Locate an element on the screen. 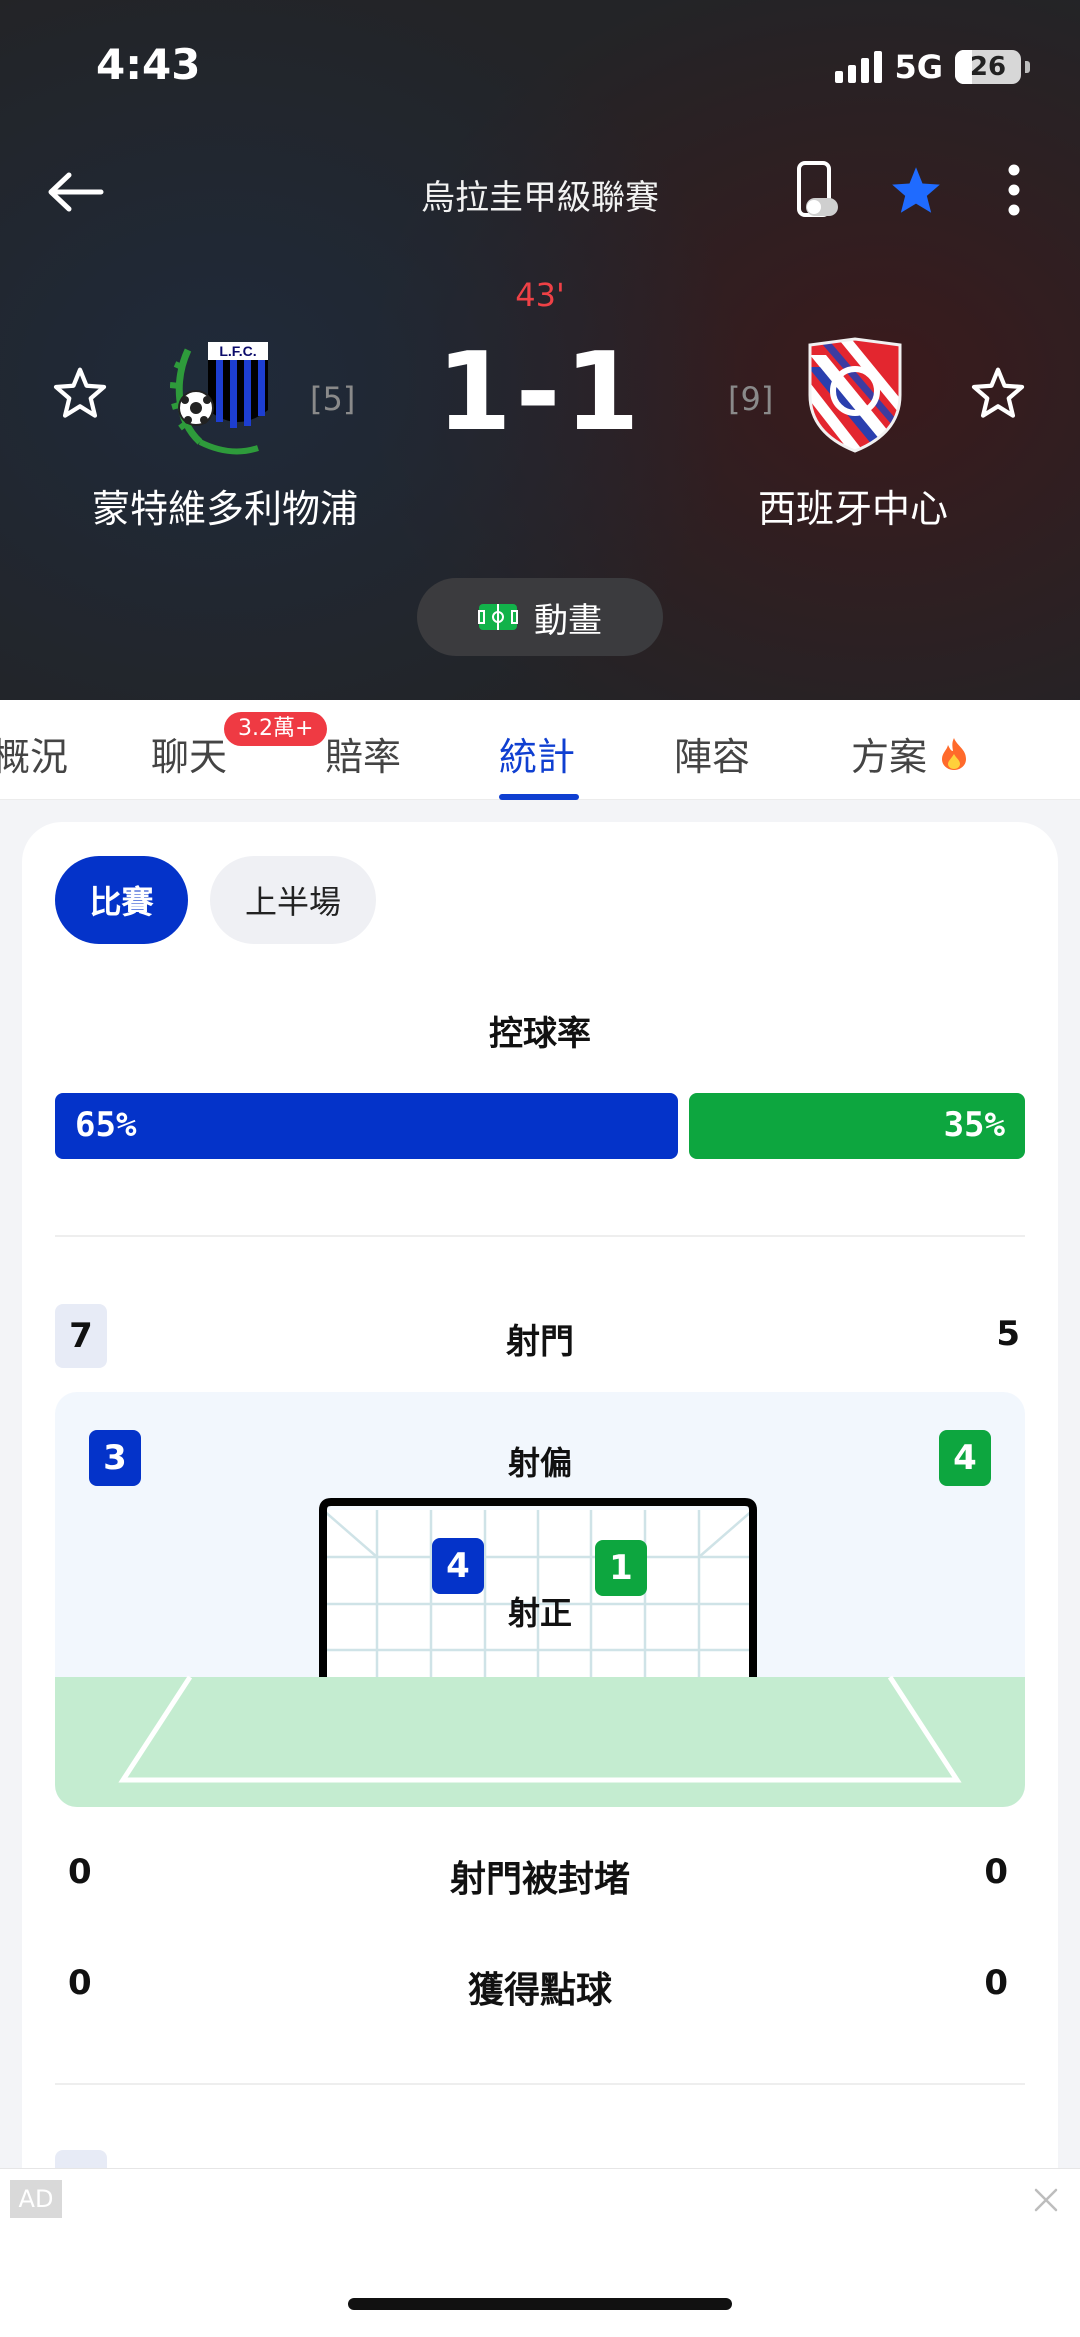  tab-odds: 賠率 is located at coordinates (363, 753).